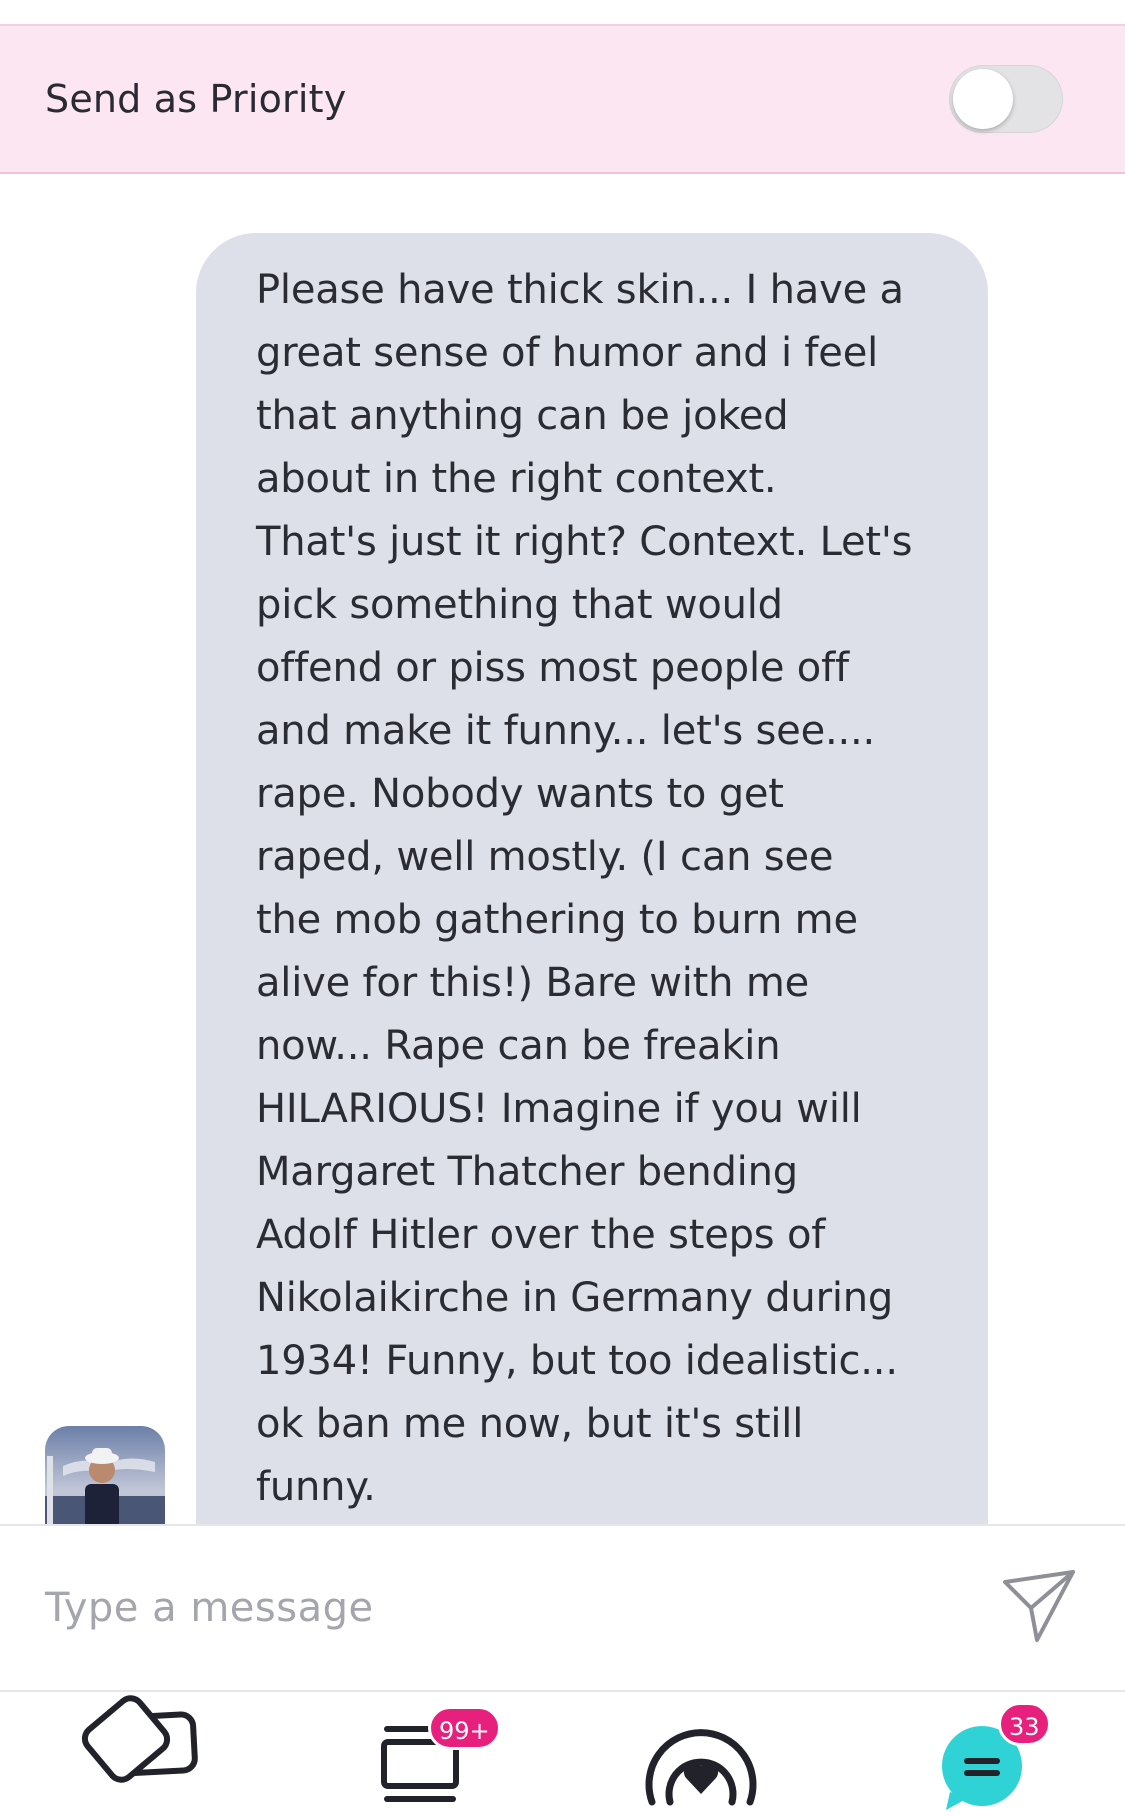  What do you see at coordinates (1024, 1724) in the screenshot?
I see `chat-badge: 33` at bounding box center [1024, 1724].